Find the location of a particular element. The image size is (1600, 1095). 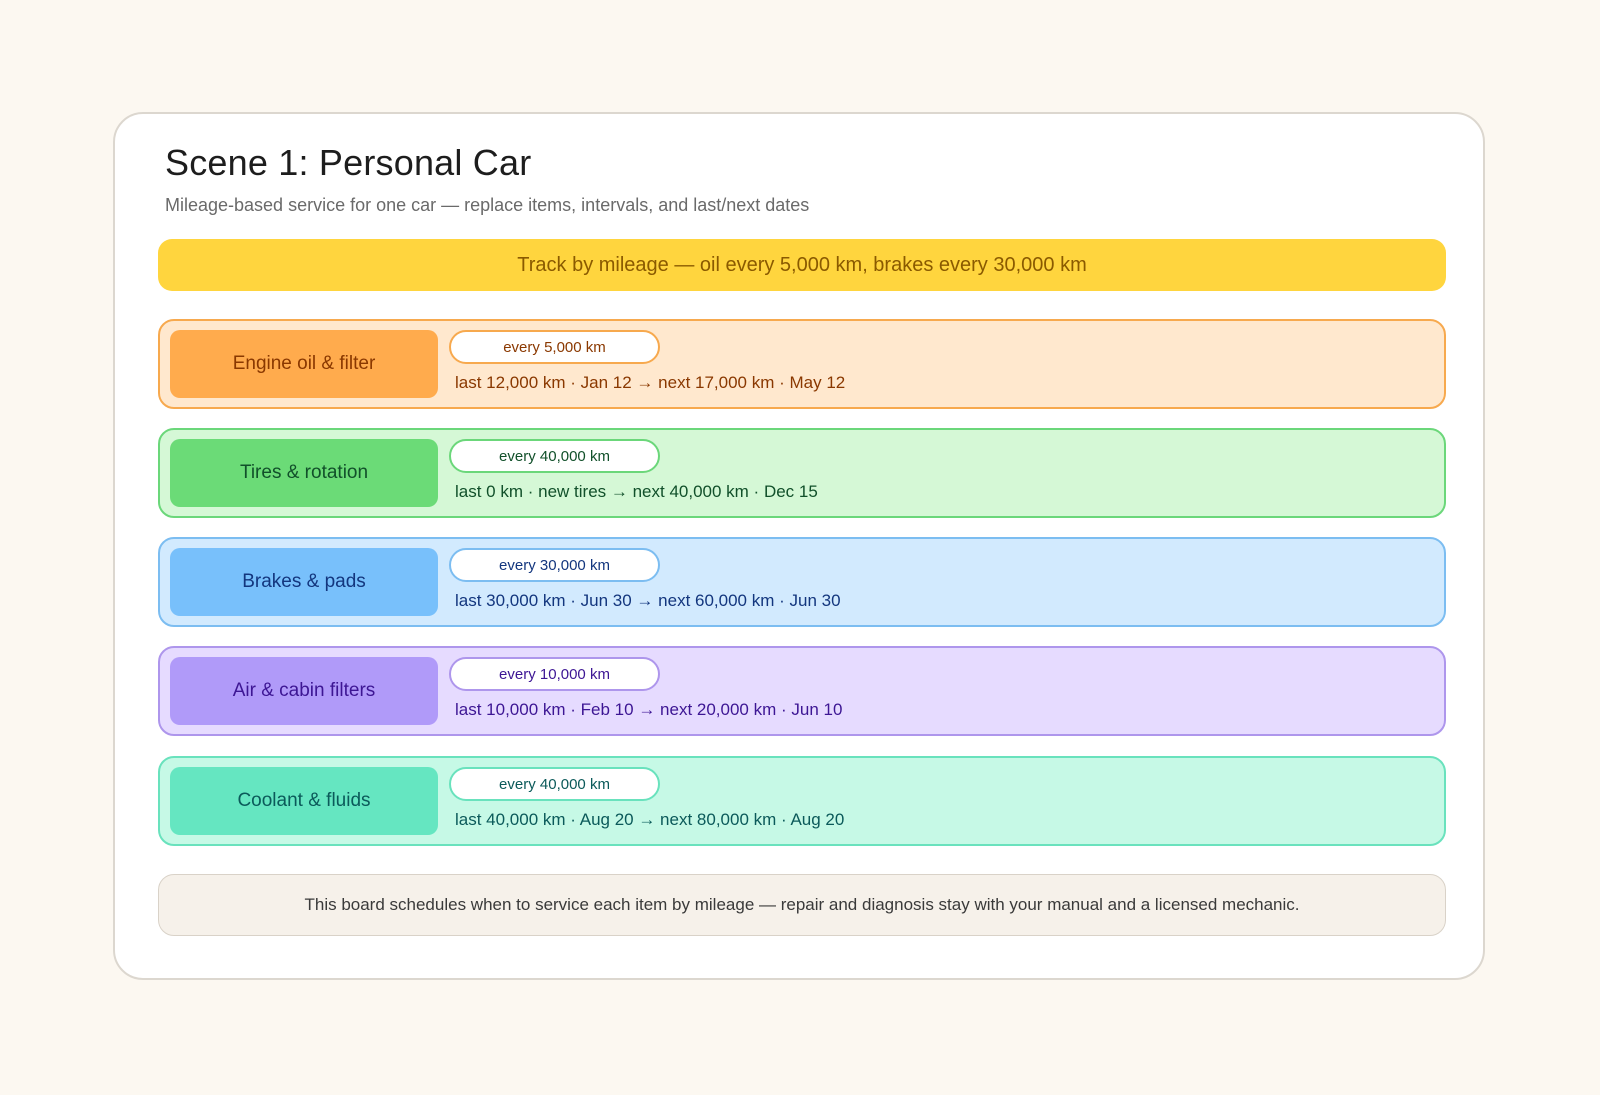

service-item-label: Coolant & fluids is located at coordinates (304, 801).